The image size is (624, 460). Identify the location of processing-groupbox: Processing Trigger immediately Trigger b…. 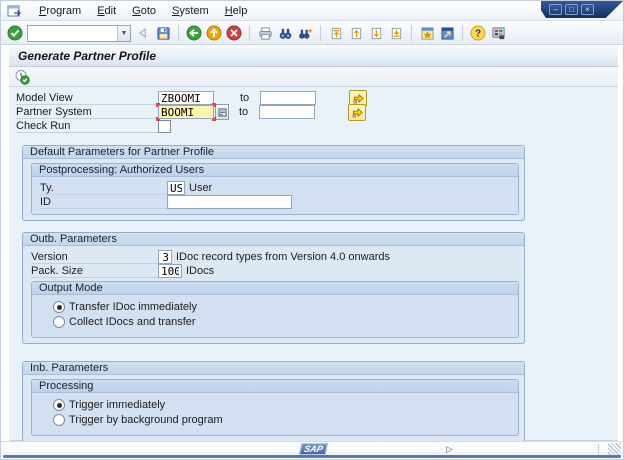
(275, 407).